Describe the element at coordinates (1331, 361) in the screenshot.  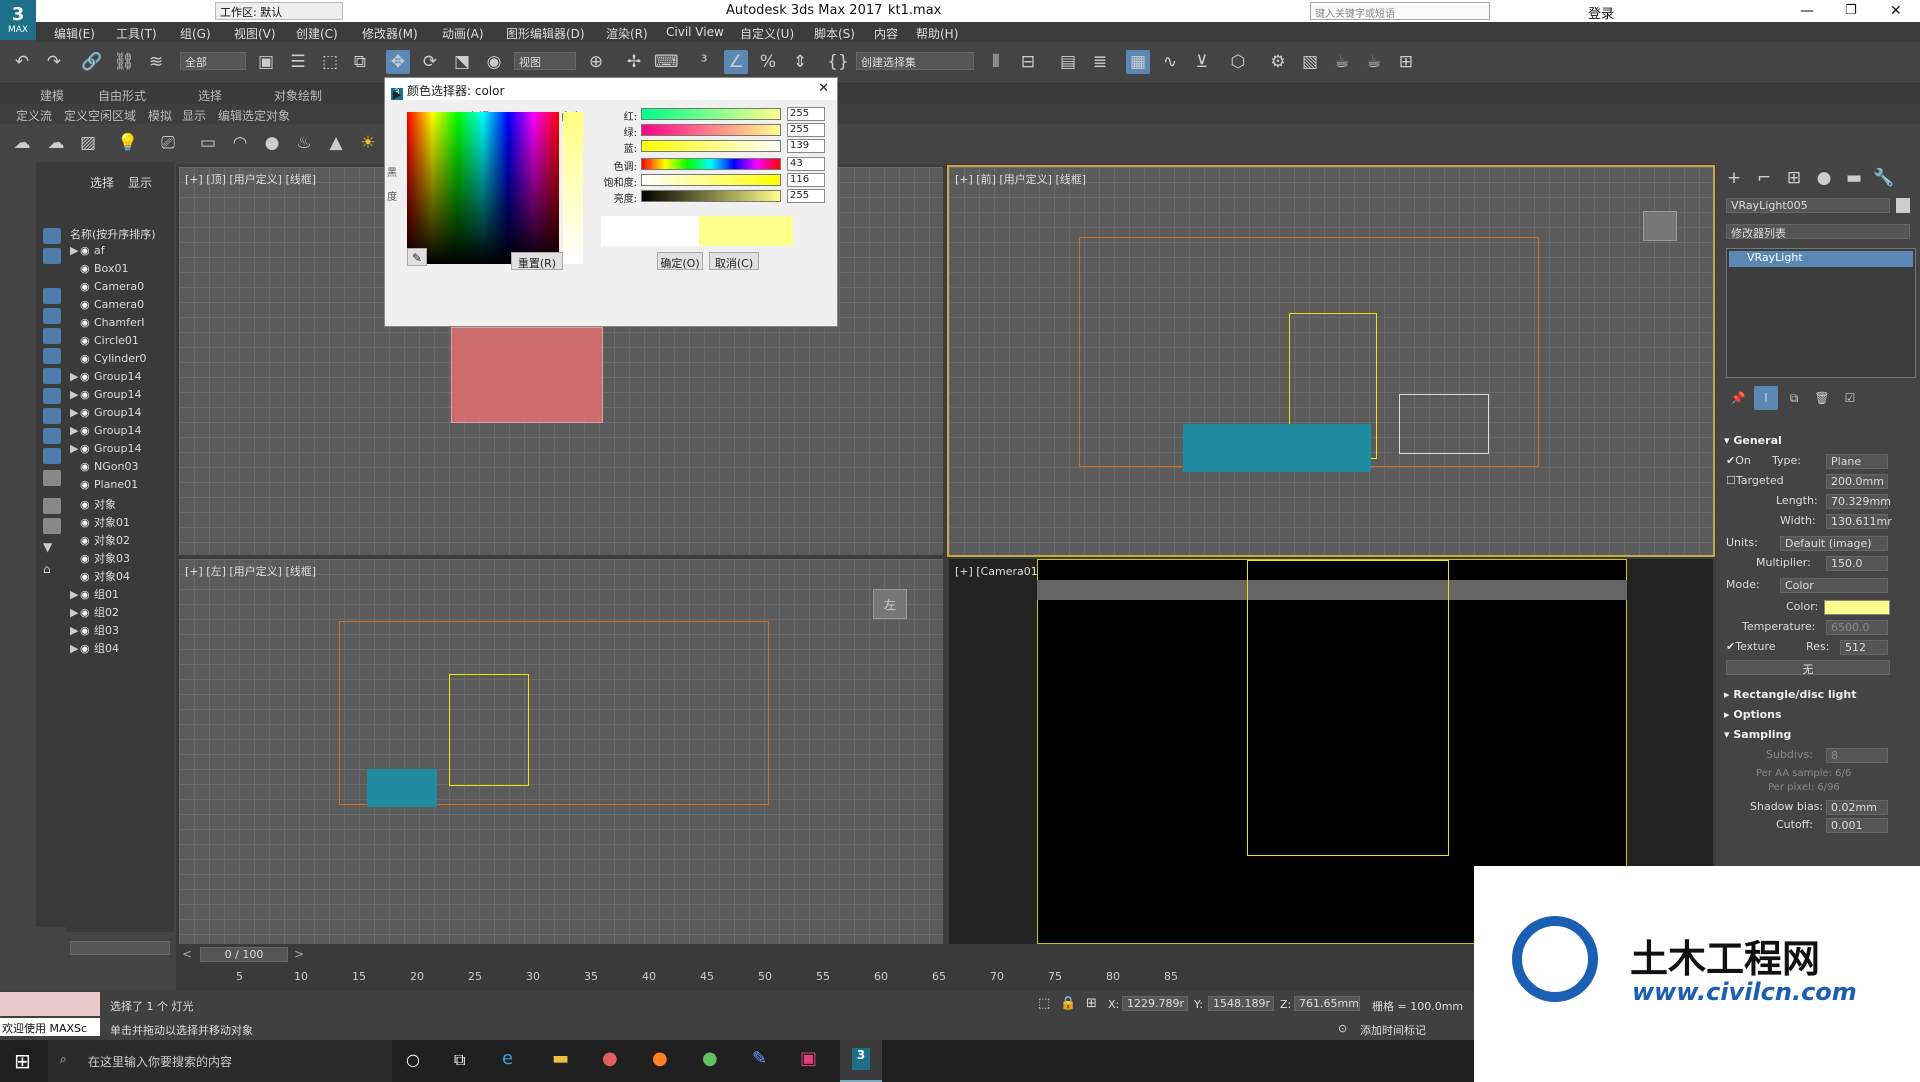
I see `viewport-front: [+] [前] [用户定义] [线框]` at that location.